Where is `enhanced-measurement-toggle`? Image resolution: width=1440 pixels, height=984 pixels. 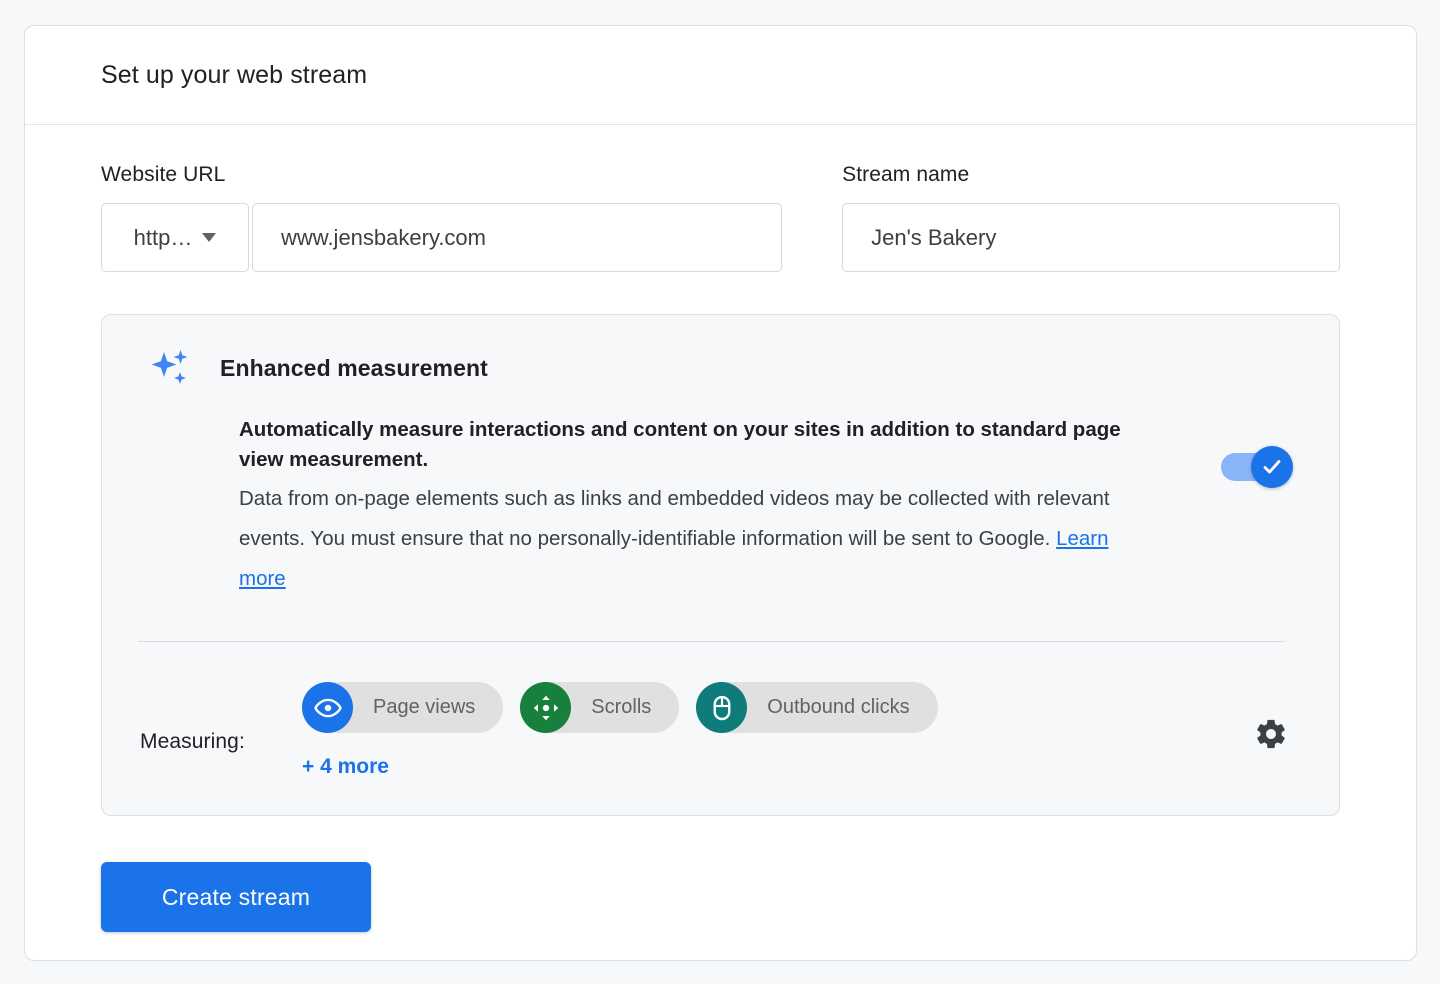 enhanced-measurement-toggle is located at coordinates (1257, 467).